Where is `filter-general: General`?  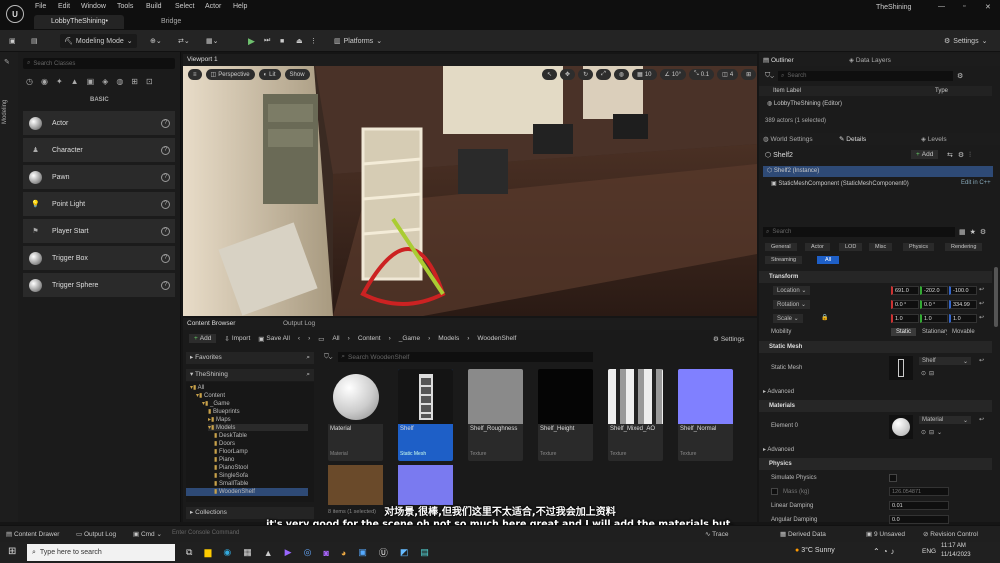
filter-general: General is located at coordinates (781, 247).